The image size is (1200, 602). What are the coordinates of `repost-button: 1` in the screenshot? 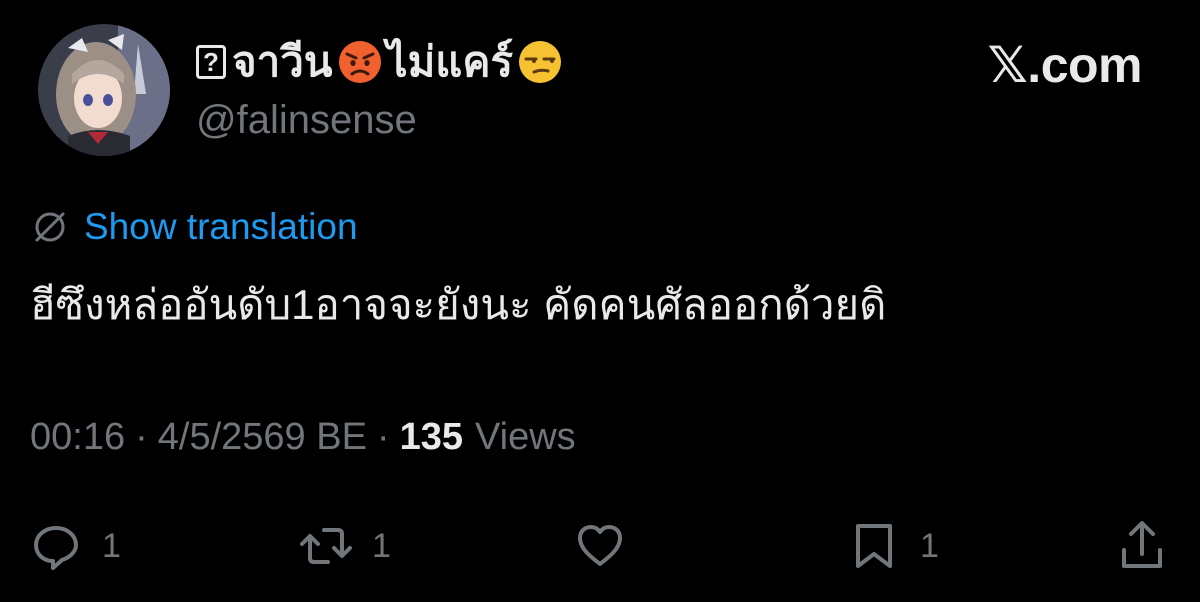 It's located at (344, 546).